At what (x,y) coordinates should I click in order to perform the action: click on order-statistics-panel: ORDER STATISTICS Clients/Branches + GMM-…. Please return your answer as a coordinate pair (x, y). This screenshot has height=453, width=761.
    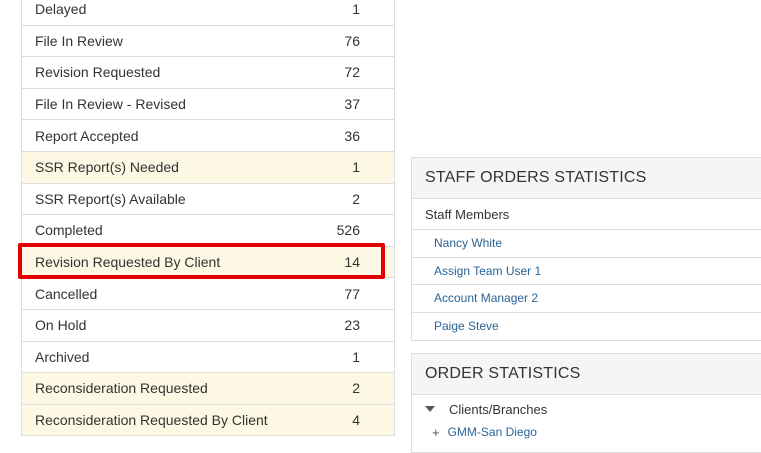
    Looking at the image, I should click on (586, 403).